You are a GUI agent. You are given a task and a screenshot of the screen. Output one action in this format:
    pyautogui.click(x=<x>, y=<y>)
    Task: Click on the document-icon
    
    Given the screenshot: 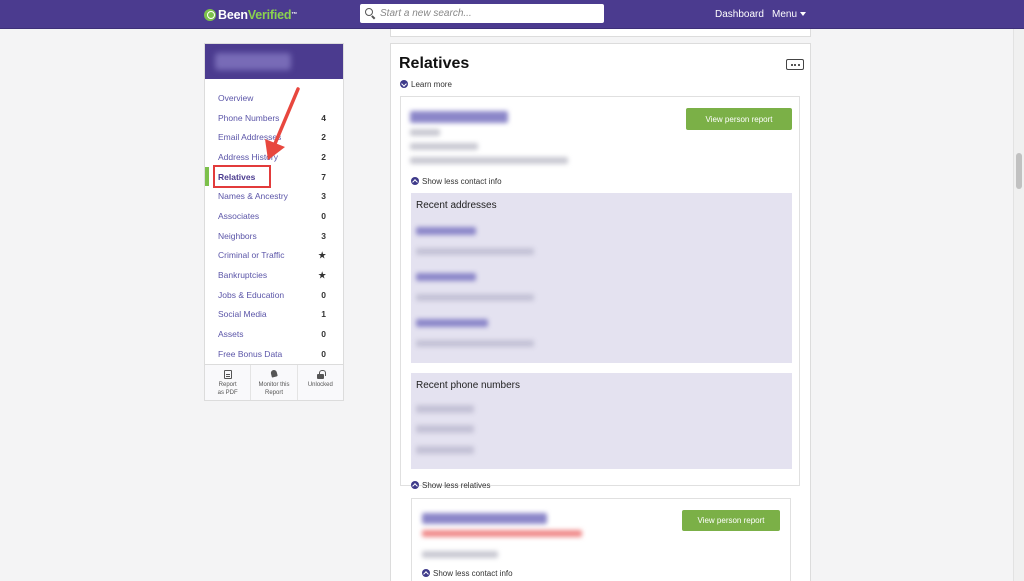 What is the action you would take?
    pyautogui.click(x=227, y=374)
    